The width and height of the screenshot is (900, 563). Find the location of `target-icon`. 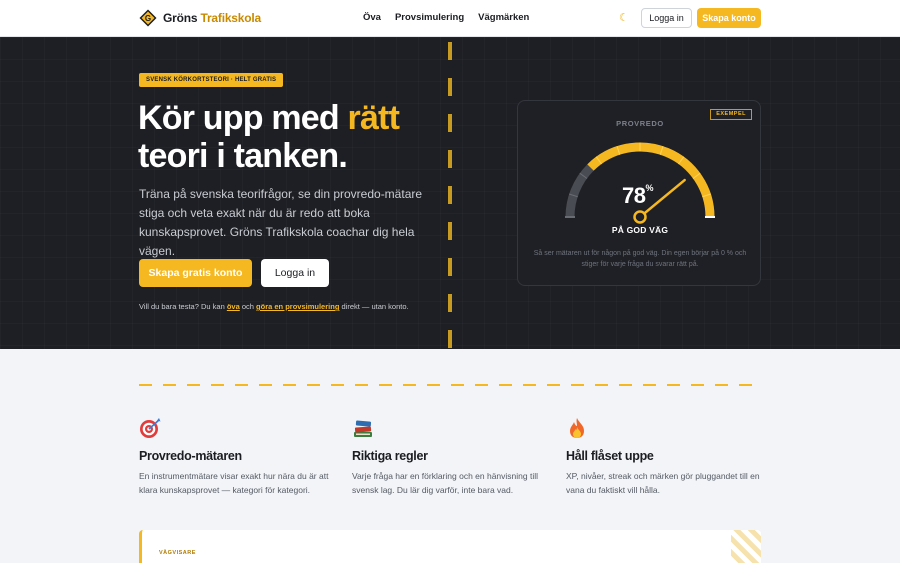

target-icon is located at coordinates (150, 428).